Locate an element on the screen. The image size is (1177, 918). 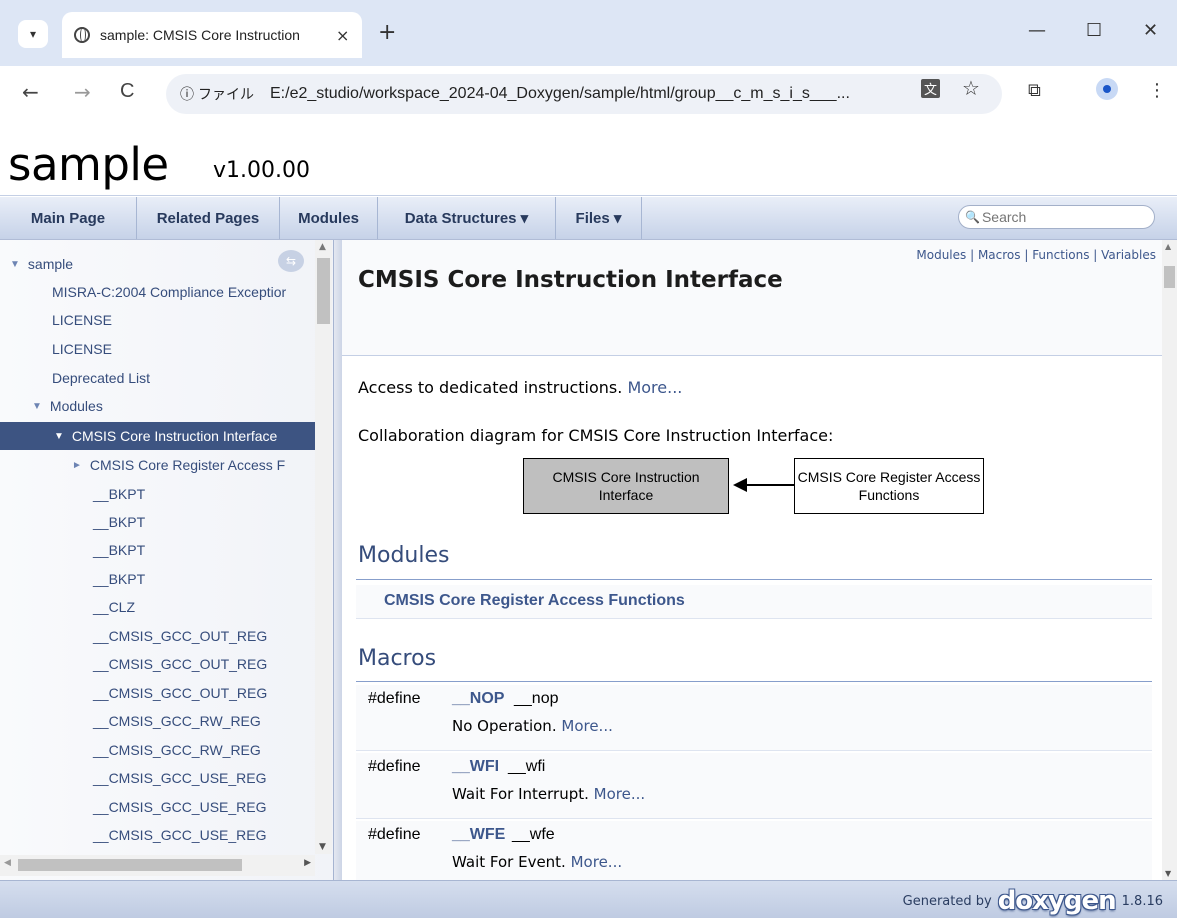
collapsed-arrow-icon: ► is located at coordinates (77, 465).